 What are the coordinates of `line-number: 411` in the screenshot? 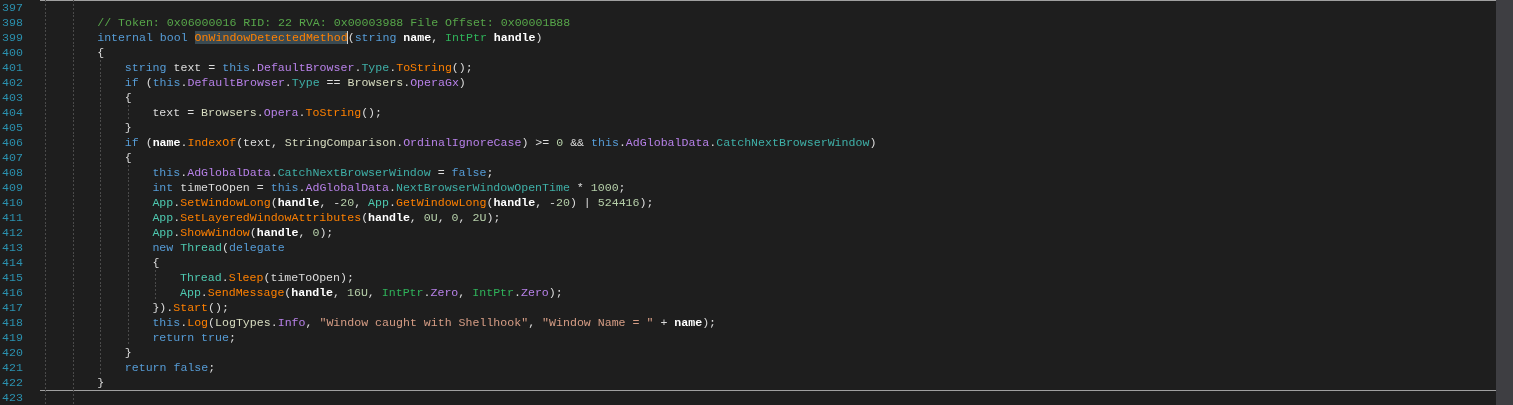 It's located at (12, 217).